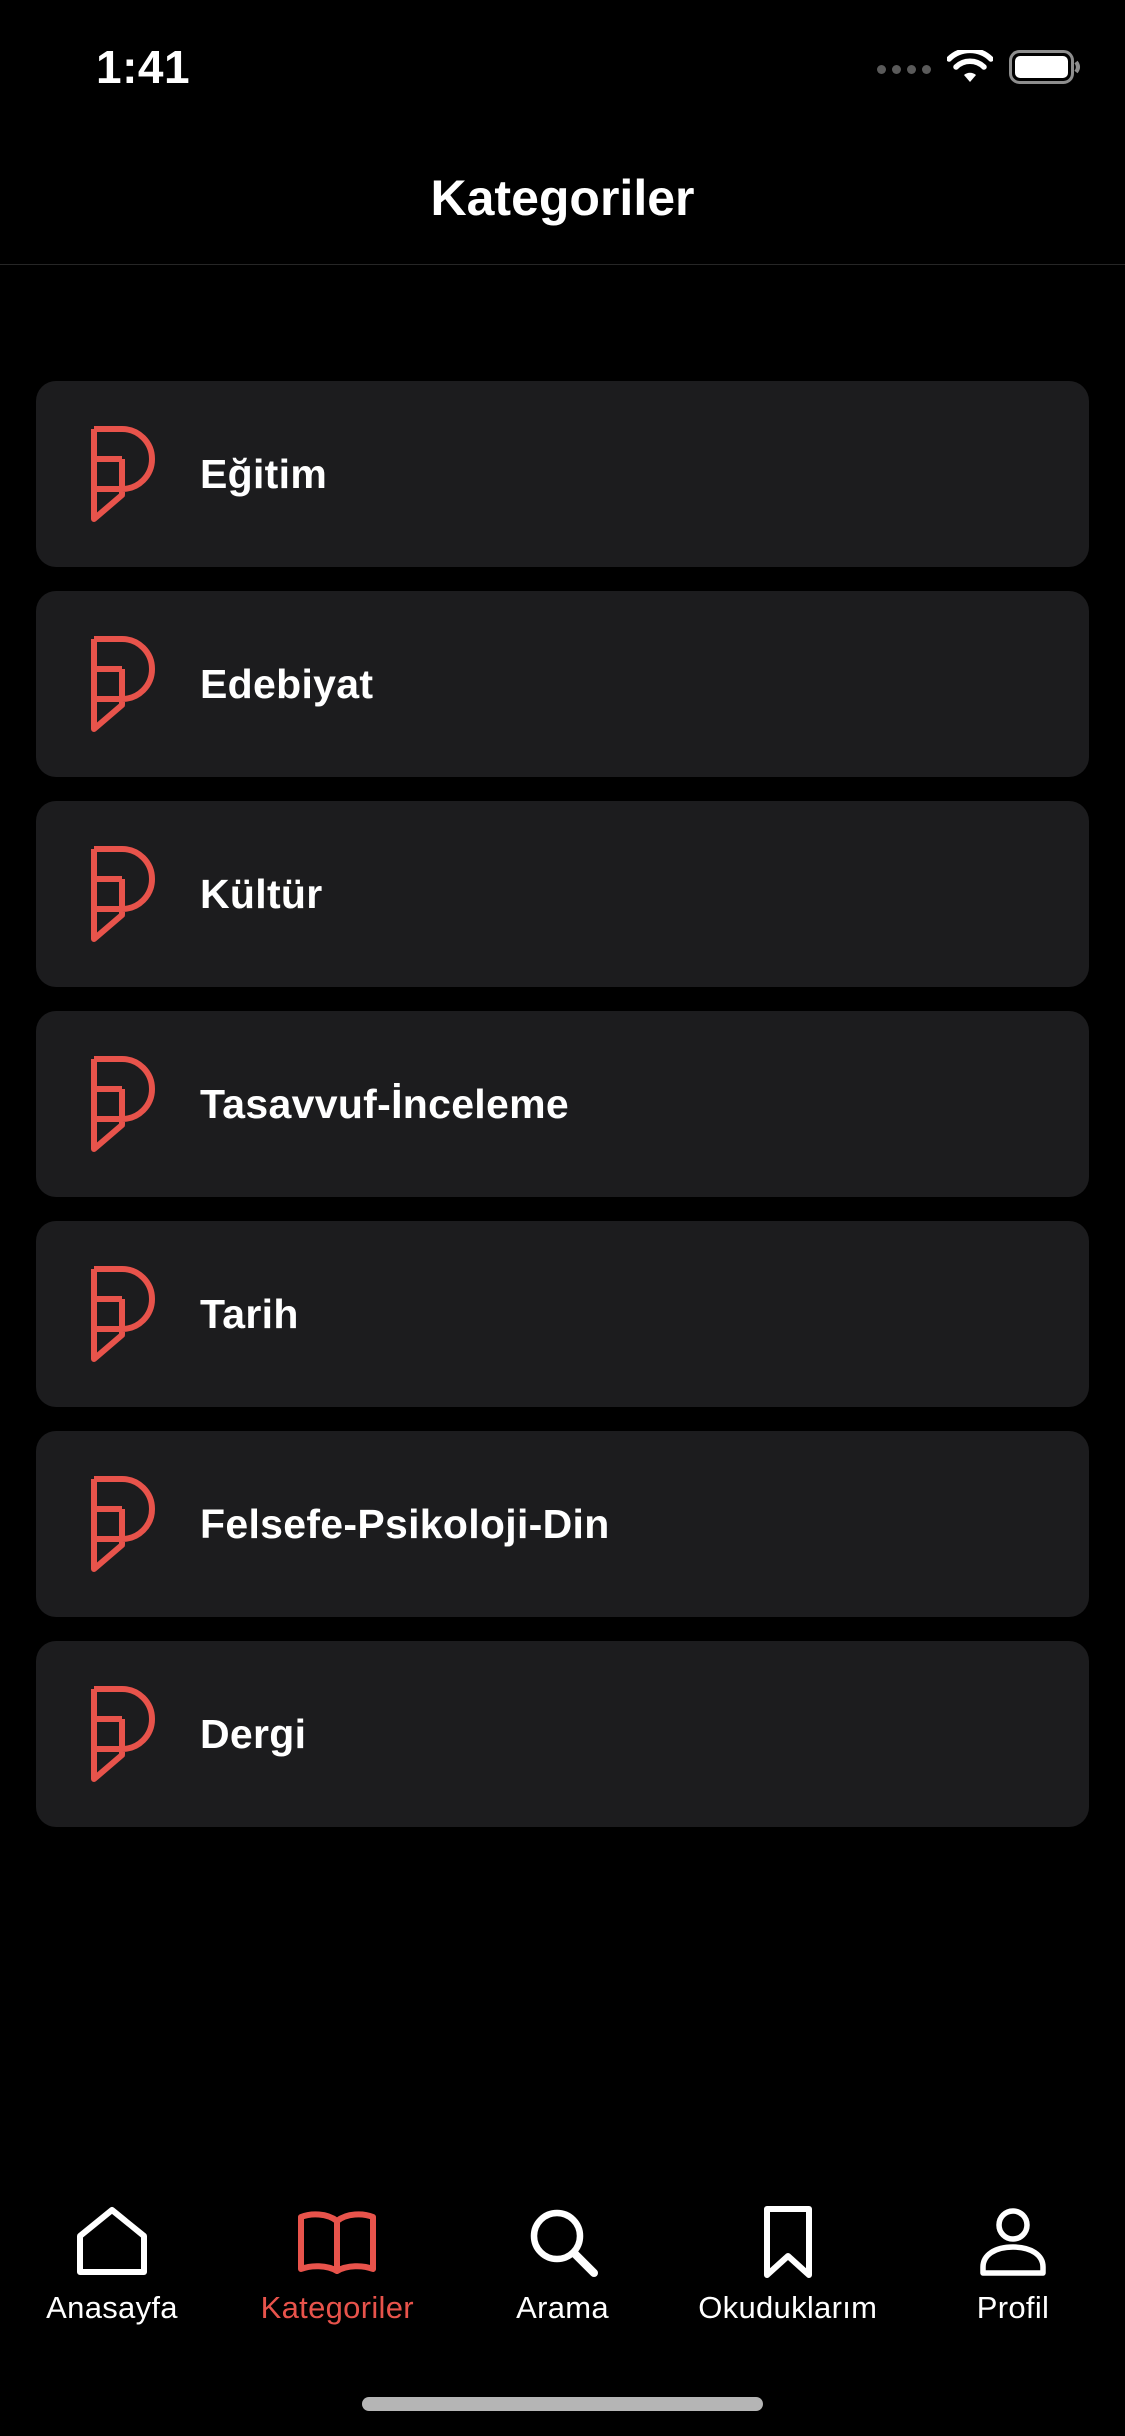  Describe the element at coordinates (112, 2242) in the screenshot. I see `home-icon` at that location.